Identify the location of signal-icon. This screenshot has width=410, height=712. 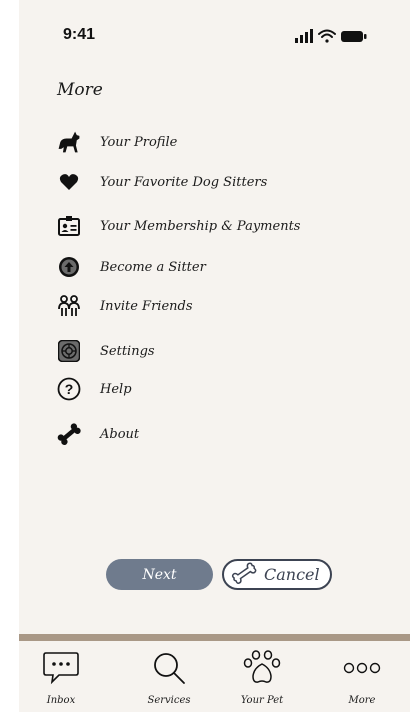
(304, 36).